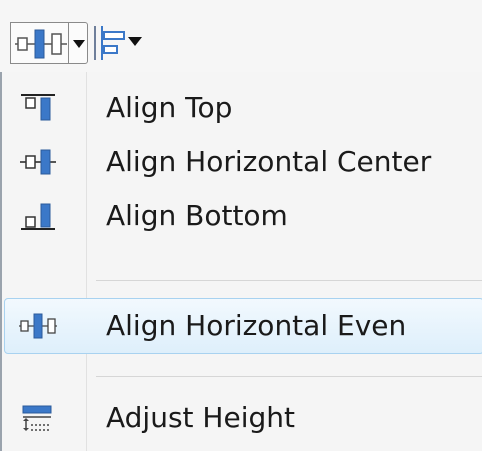 The height and width of the screenshot is (451, 482). What do you see at coordinates (38, 216) in the screenshot?
I see `align-bottom-icon` at bounding box center [38, 216].